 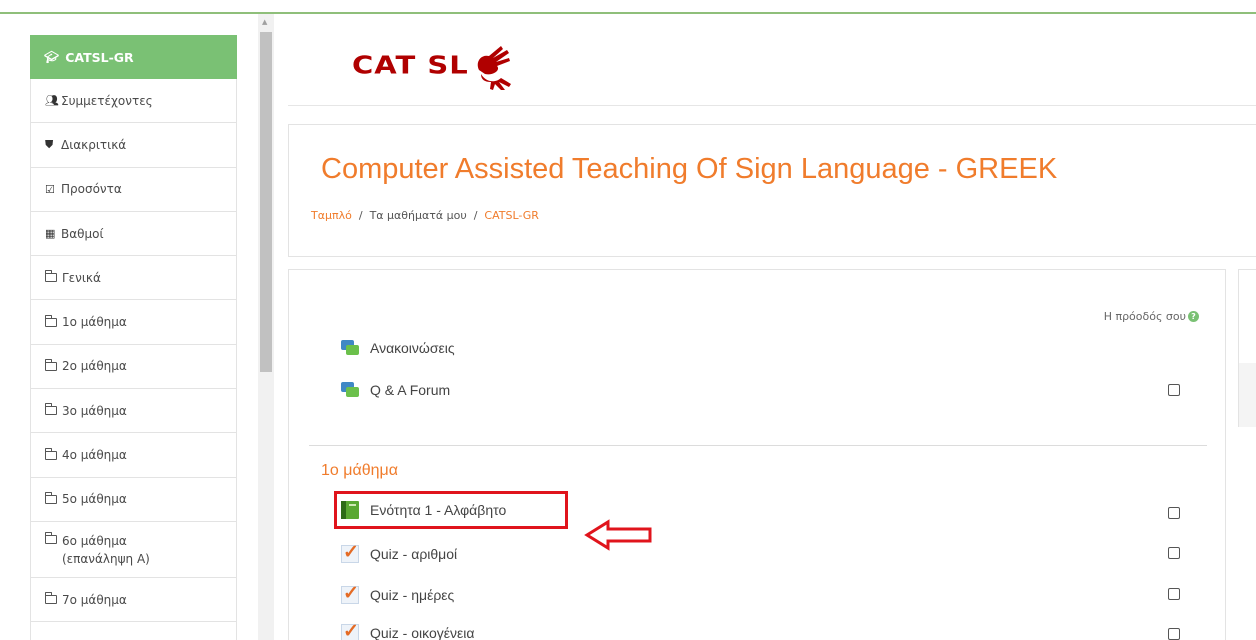 What do you see at coordinates (422, 632) in the screenshot?
I see `activity-label: Quiz - οικογένεια` at bounding box center [422, 632].